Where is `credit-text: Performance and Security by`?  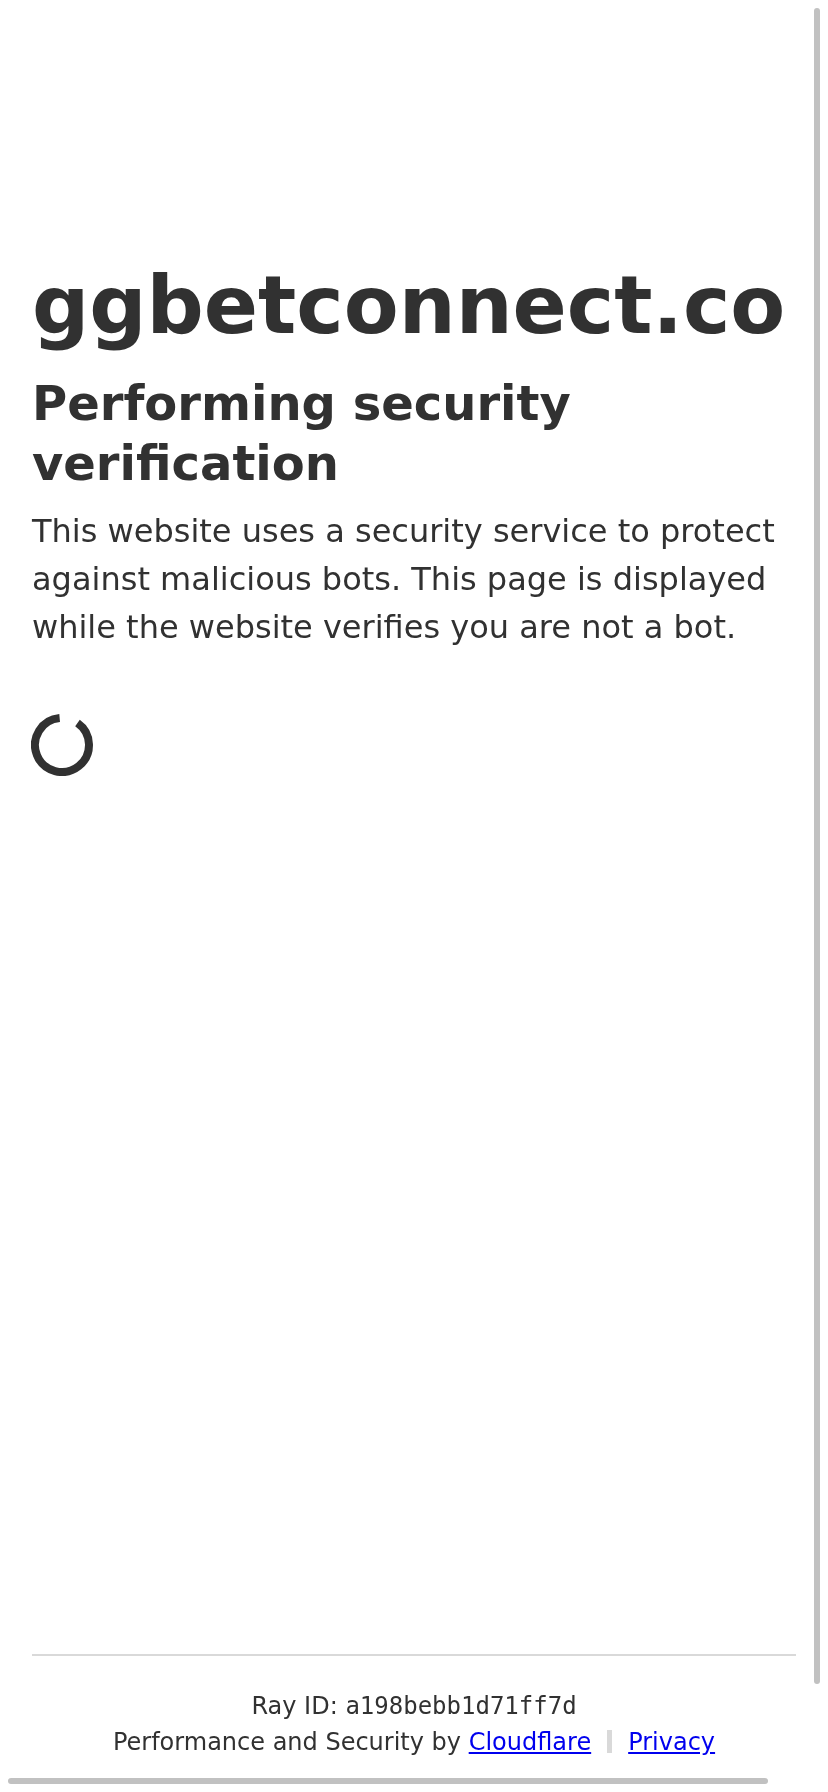 credit-text: Performance and Security by is located at coordinates (287, 1742).